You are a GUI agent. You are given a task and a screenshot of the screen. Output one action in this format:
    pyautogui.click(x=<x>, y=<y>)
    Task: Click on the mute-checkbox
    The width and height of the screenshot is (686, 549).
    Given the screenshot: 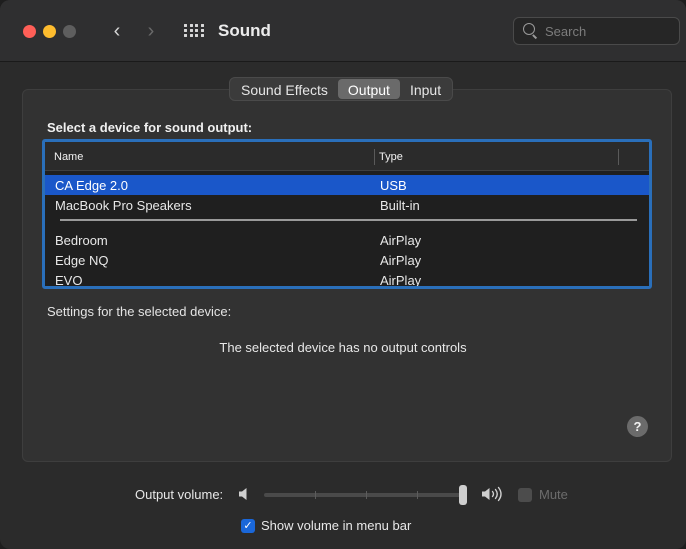 What is the action you would take?
    pyautogui.click(x=525, y=495)
    